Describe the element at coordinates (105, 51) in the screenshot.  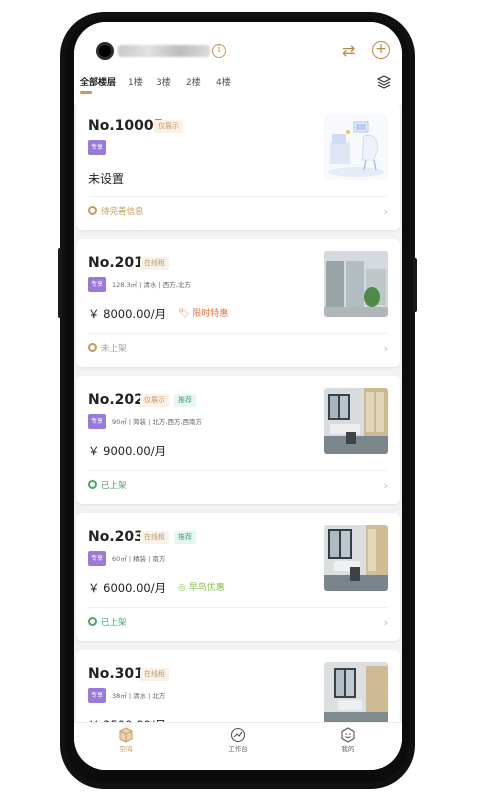
I see `front-camera` at that location.